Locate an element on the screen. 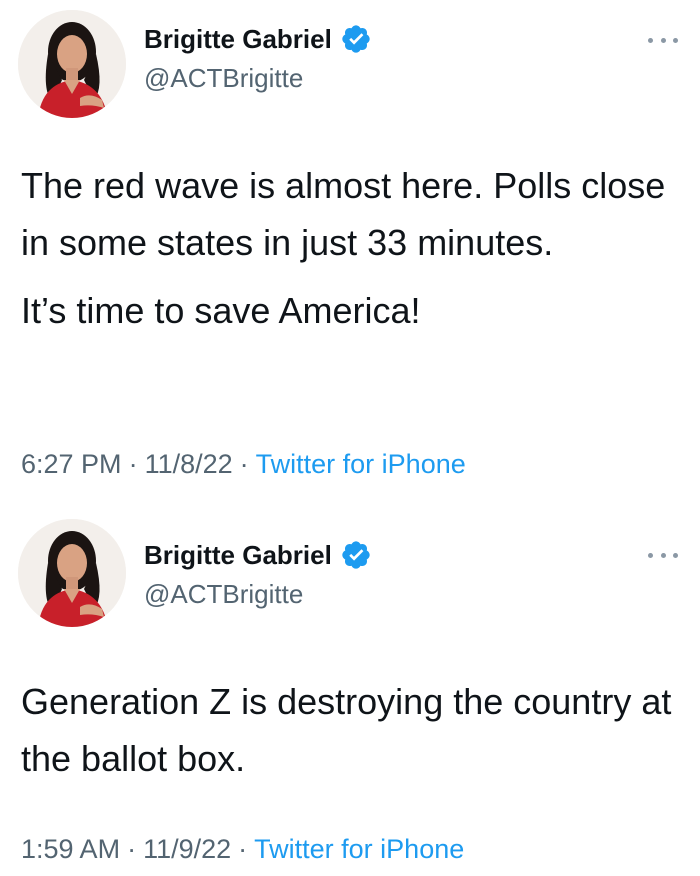 The image size is (700, 876). tweet-paragraph: It’s time to save America! is located at coordinates (221, 310).